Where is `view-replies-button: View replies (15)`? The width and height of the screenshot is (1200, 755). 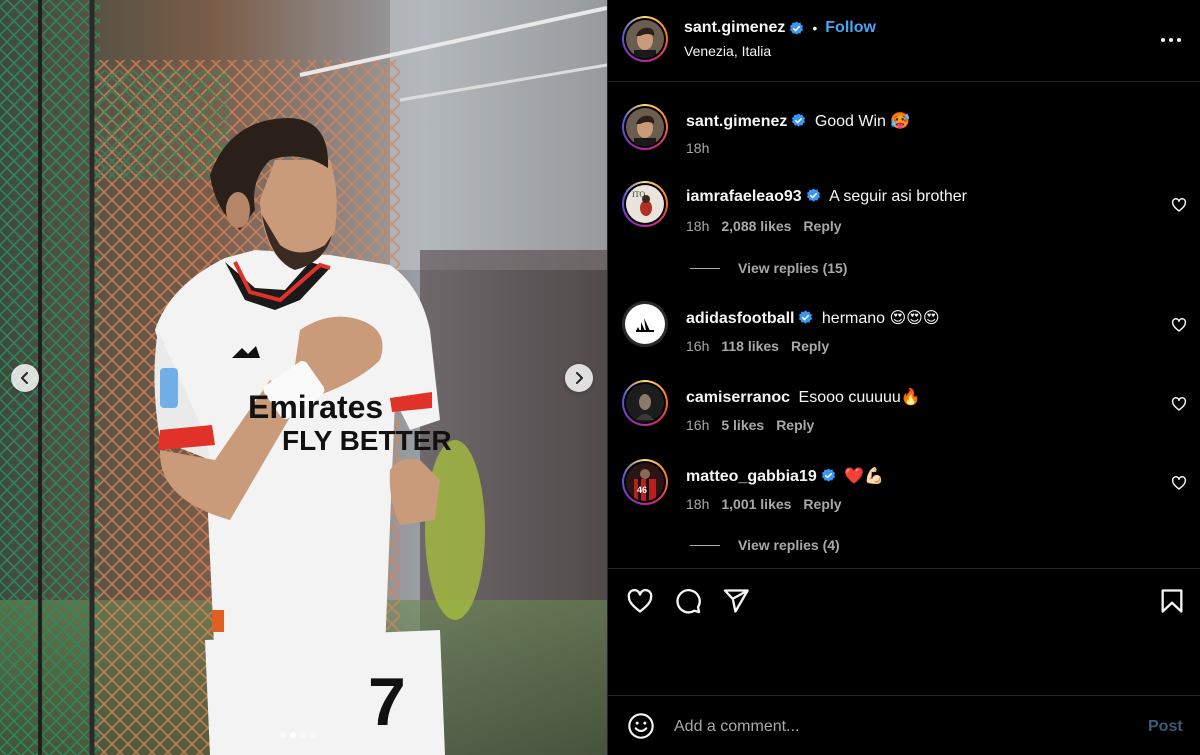
view-replies-button: View replies (15) is located at coordinates (768, 268).